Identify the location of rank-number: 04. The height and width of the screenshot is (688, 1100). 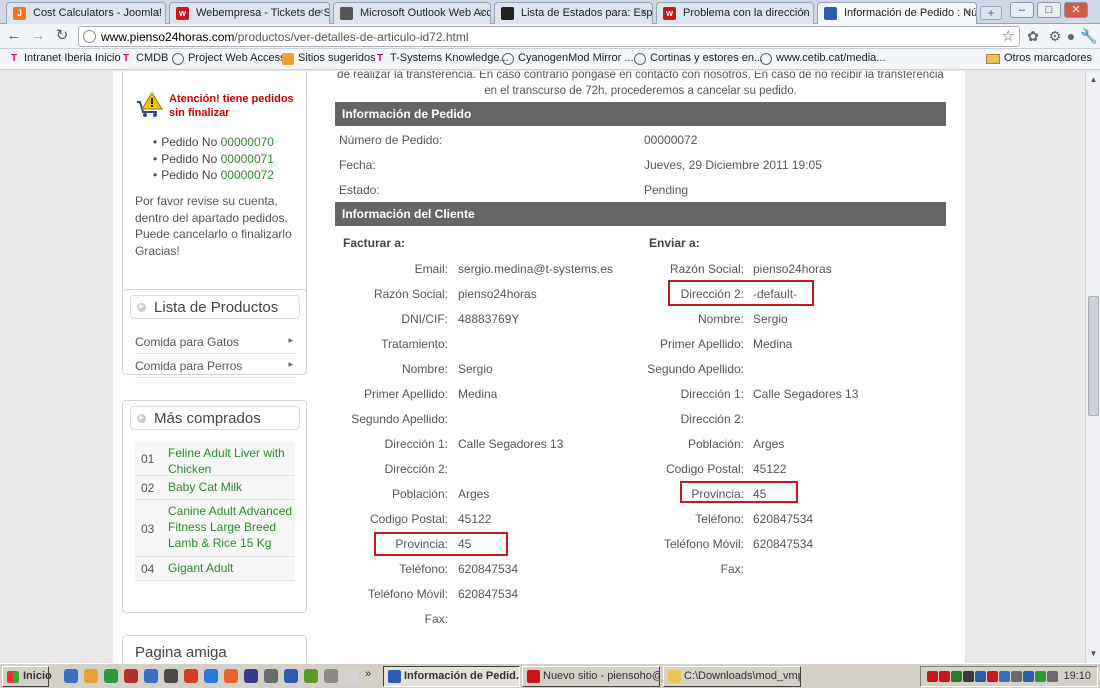
(148, 569).